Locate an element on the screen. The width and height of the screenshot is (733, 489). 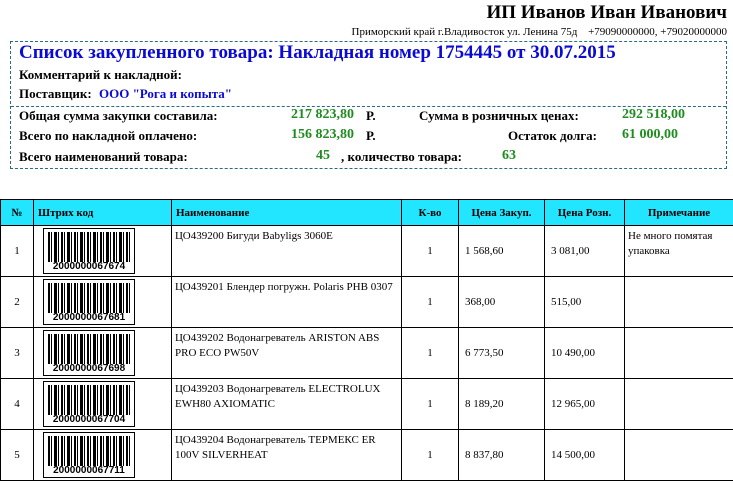
barcode-cell: 2000000067674 is located at coordinates (102, 251).